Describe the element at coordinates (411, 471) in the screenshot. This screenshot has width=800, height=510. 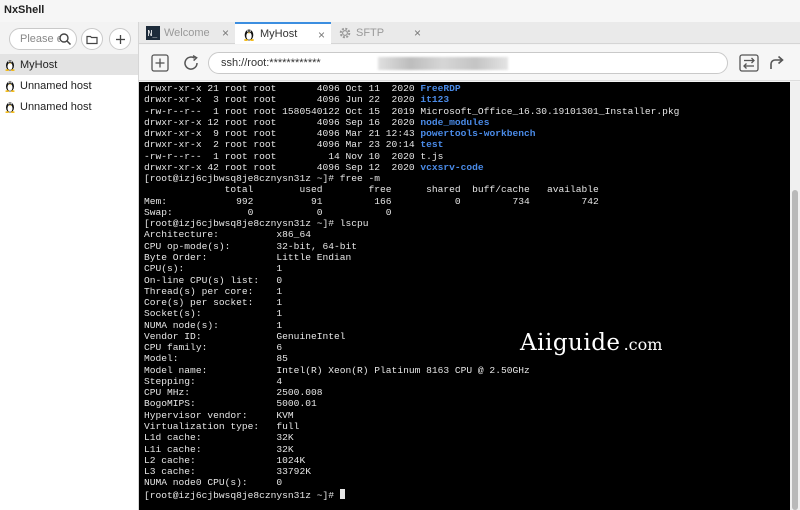
I see `terminal-line: L3 cache: 33792K` at that location.